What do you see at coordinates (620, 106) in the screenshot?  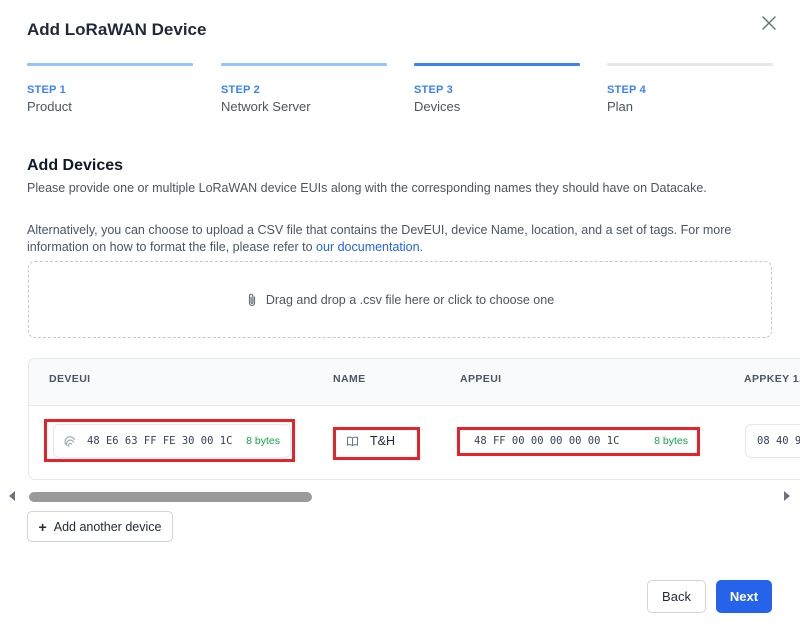 I see `step-label: Plan` at bounding box center [620, 106].